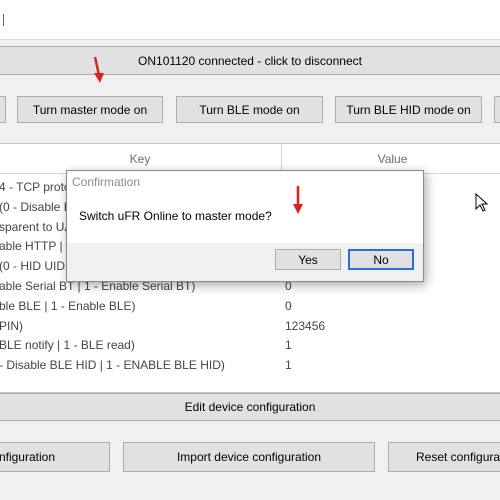  I want to click on dialog-title: Confirmation, so click(106, 182).